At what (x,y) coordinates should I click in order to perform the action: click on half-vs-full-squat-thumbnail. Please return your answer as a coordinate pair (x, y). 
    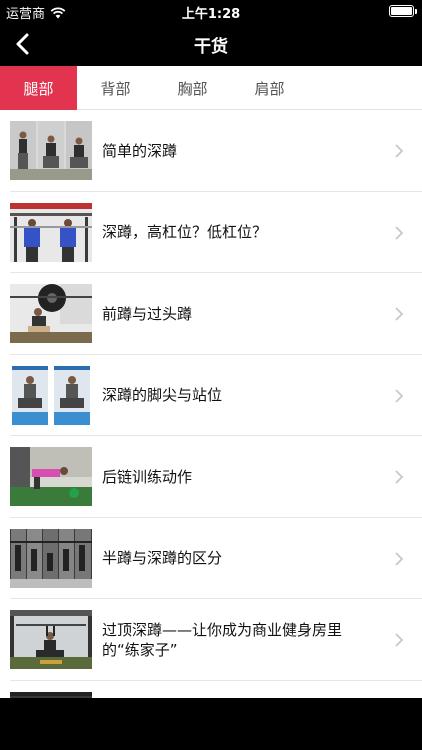
    Looking at the image, I should click on (51, 558).